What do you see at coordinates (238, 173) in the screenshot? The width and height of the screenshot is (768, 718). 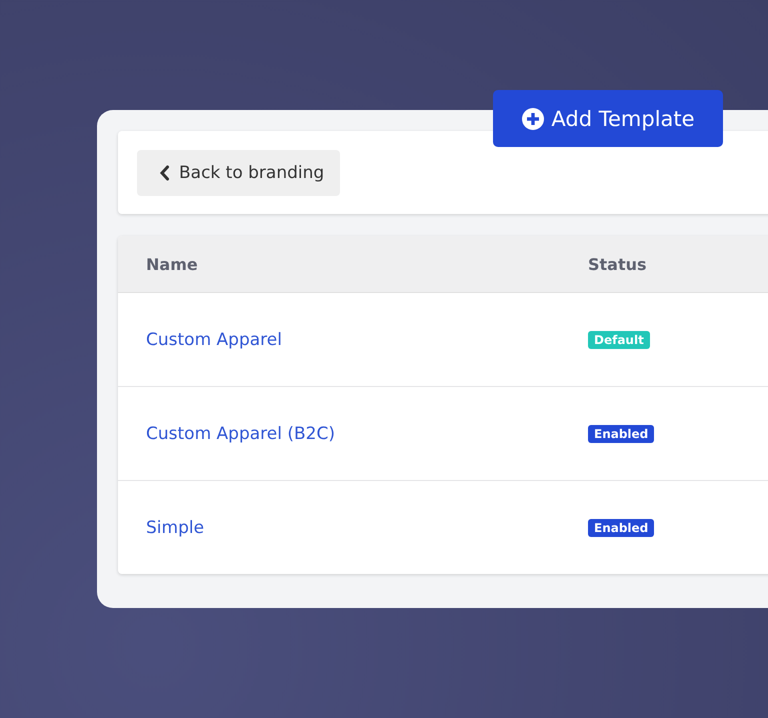 I see `back-button: Back to branding` at bounding box center [238, 173].